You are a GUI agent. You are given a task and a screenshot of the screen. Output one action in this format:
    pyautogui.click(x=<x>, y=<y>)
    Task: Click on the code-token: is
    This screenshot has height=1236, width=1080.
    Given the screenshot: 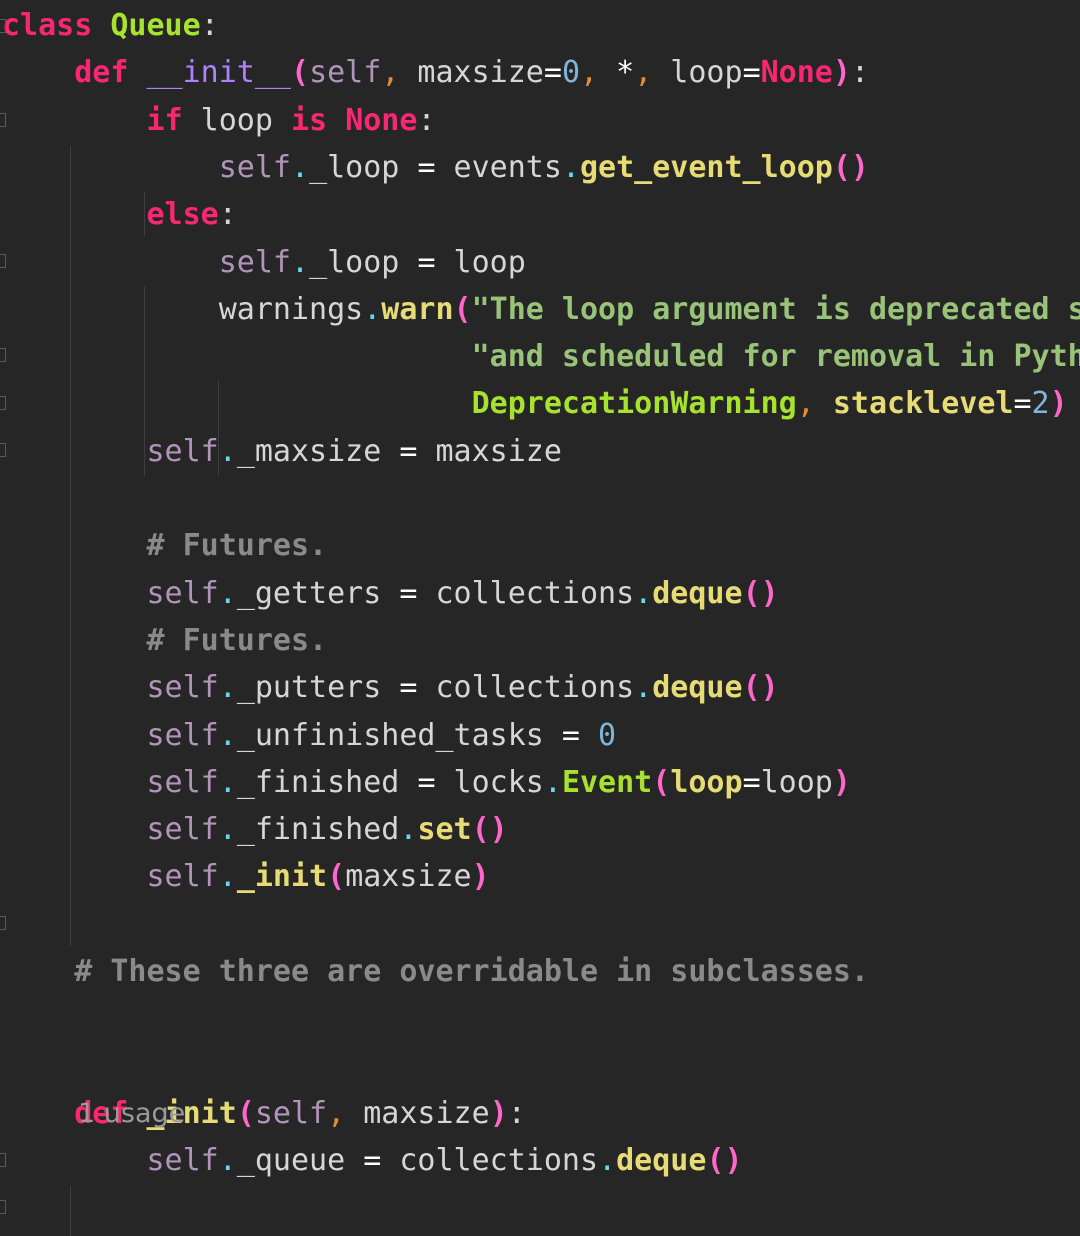 What is the action you would take?
    pyautogui.click(x=309, y=120)
    